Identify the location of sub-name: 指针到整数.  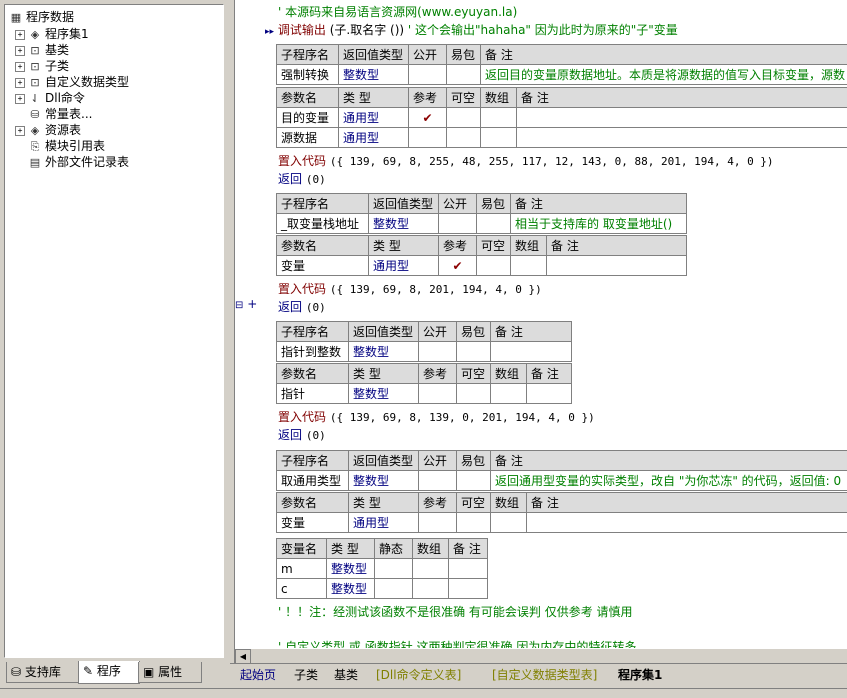
(312, 351).